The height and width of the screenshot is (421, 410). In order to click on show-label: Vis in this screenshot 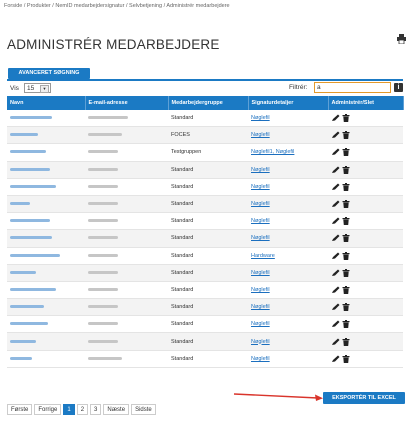, I will do `click(14, 88)`.